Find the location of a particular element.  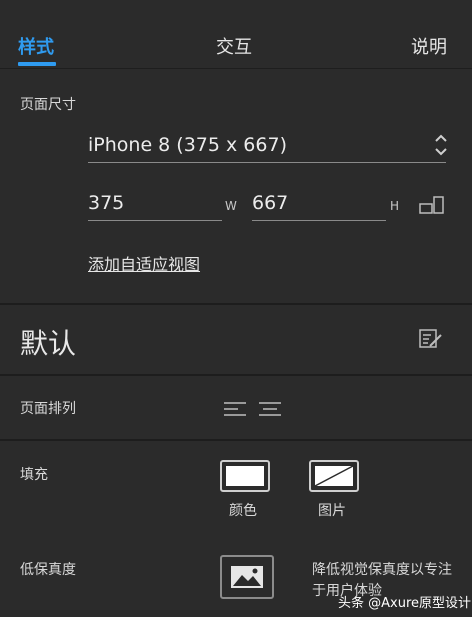

height-unit-label: H is located at coordinates (395, 206).